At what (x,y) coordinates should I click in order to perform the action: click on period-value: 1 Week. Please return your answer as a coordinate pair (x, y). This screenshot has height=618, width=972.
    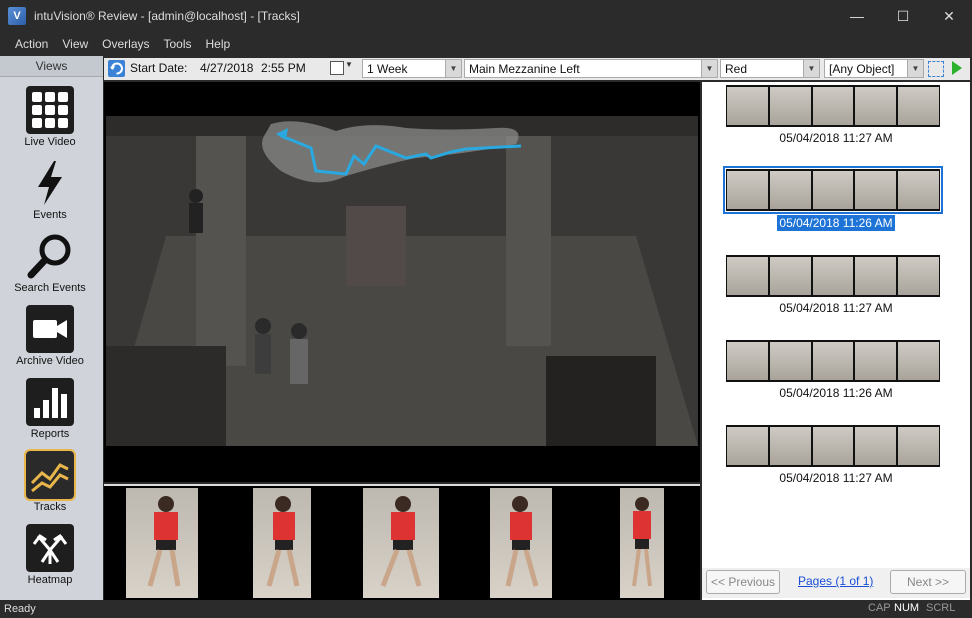
    Looking at the image, I should click on (387, 68).